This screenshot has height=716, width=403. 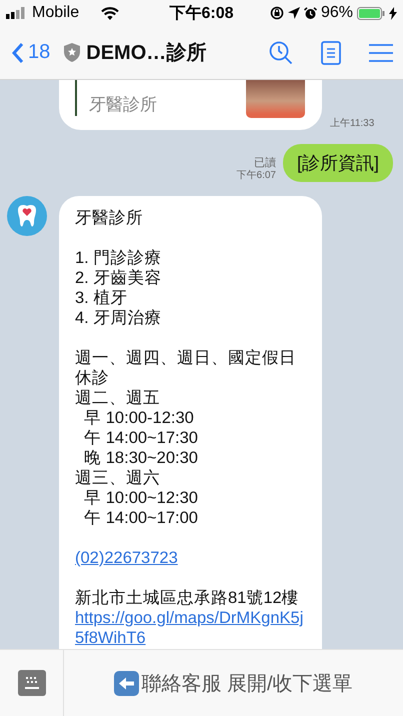 I want to click on menu-icon, so click(x=381, y=52).